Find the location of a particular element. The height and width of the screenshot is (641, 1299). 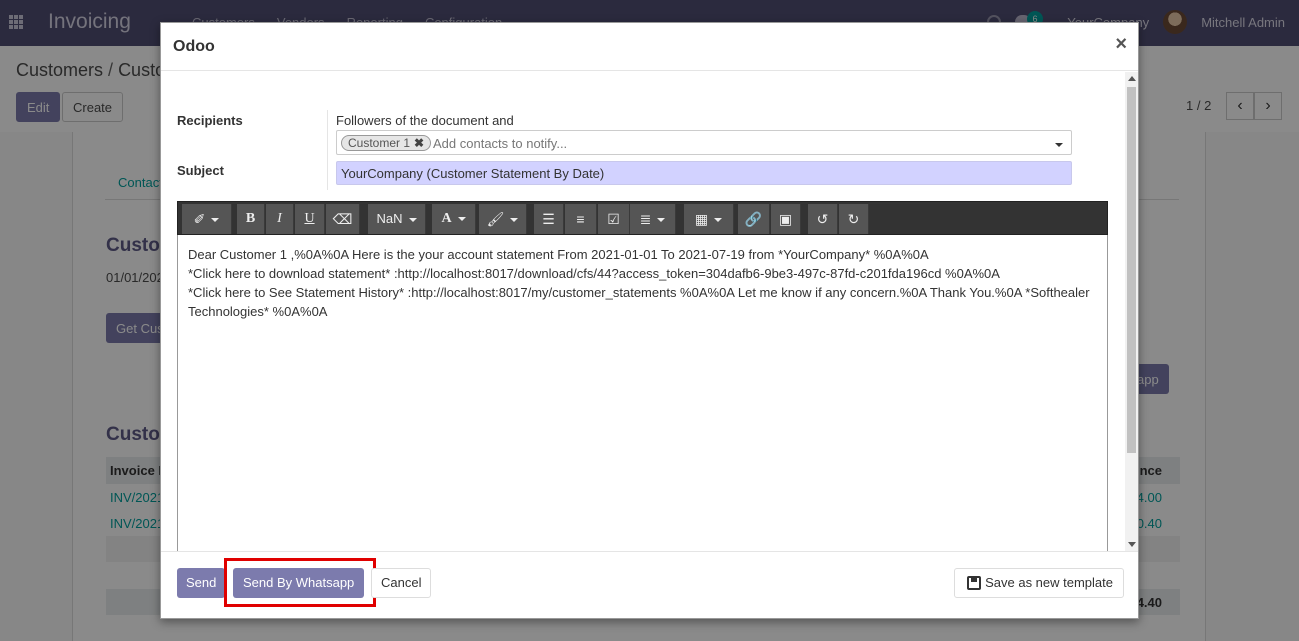

send-button: Send is located at coordinates (201, 583).